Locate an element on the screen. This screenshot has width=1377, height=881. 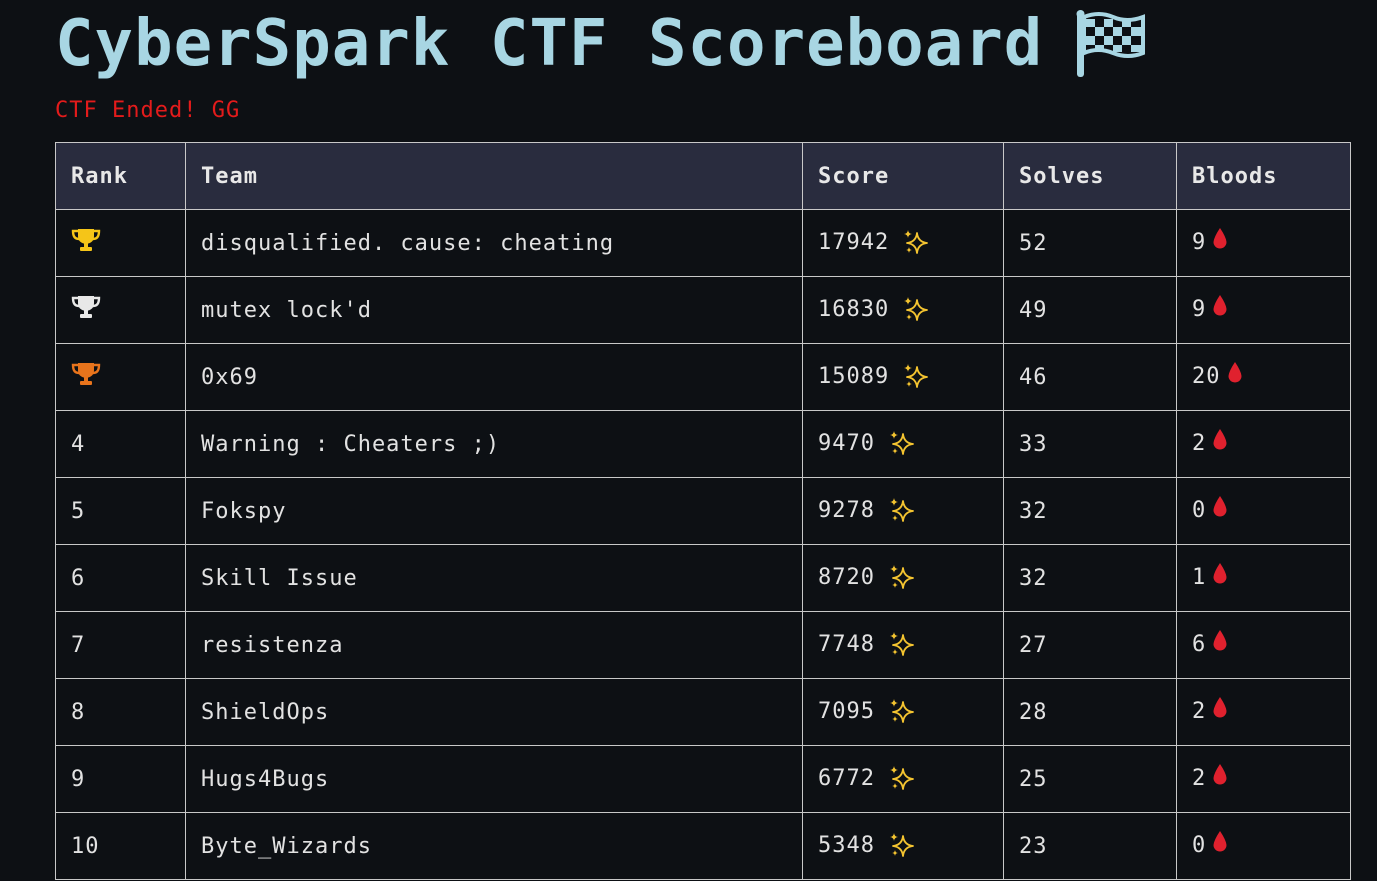
table-row: 9 Hugs4Bugs 6772 25 2 is located at coordinates (703, 779).